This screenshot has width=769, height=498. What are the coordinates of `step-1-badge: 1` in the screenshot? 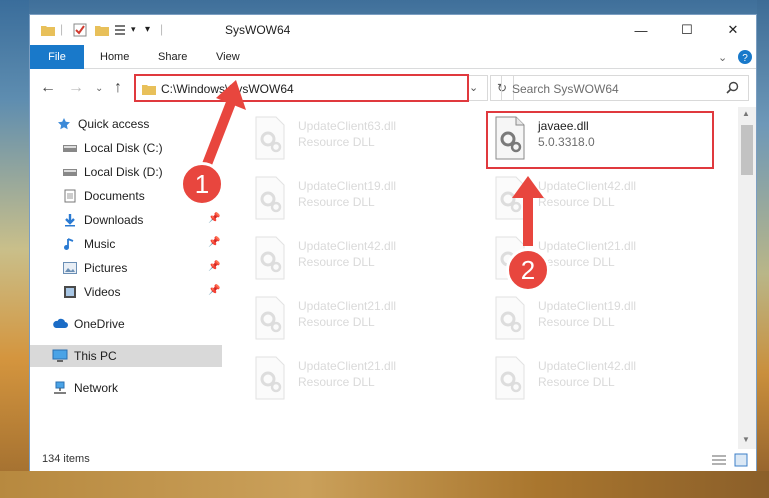 It's located at (202, 184).